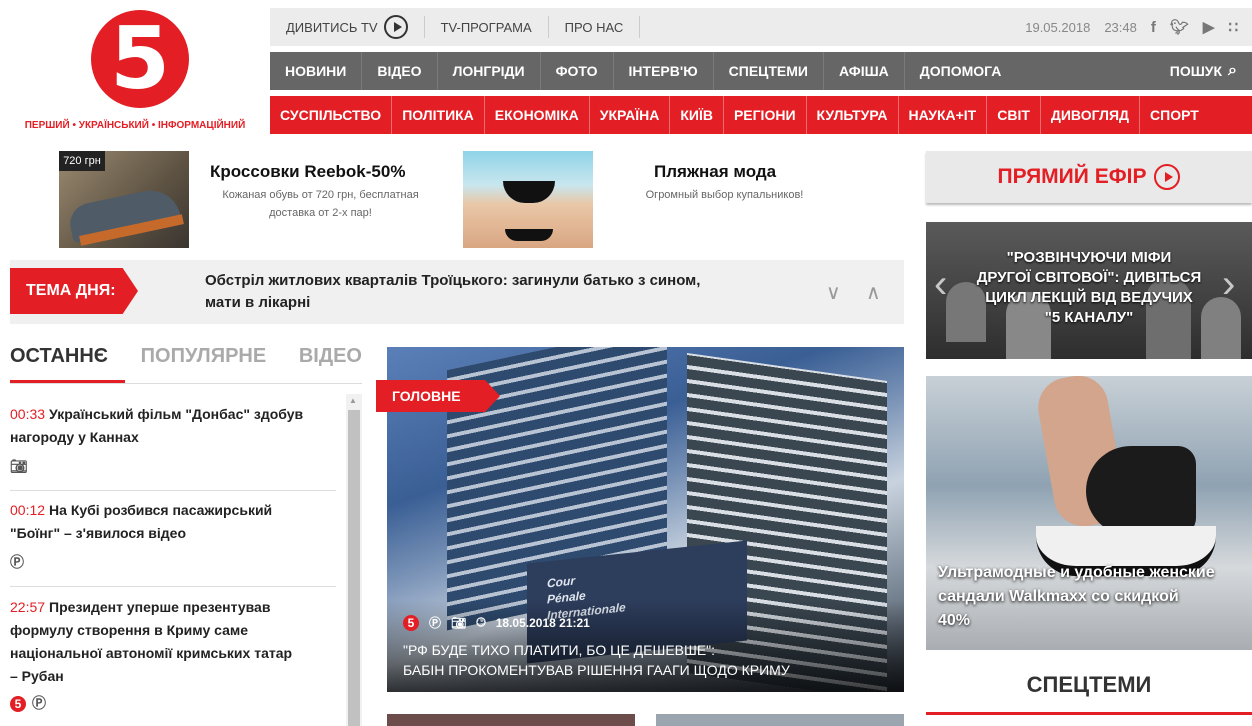 The width and height of the screenshot is (1252, 726). I want to click on clock-icon: 🕑︎, so click(481, 622).